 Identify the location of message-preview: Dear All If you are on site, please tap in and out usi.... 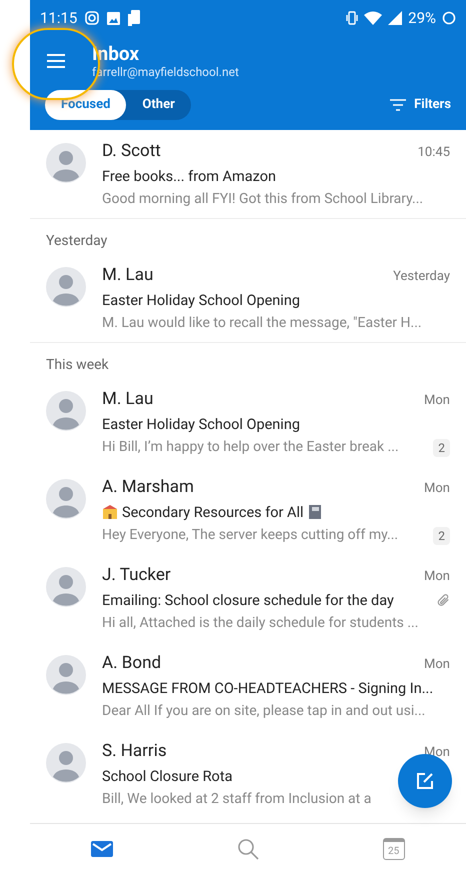
(264, 712).